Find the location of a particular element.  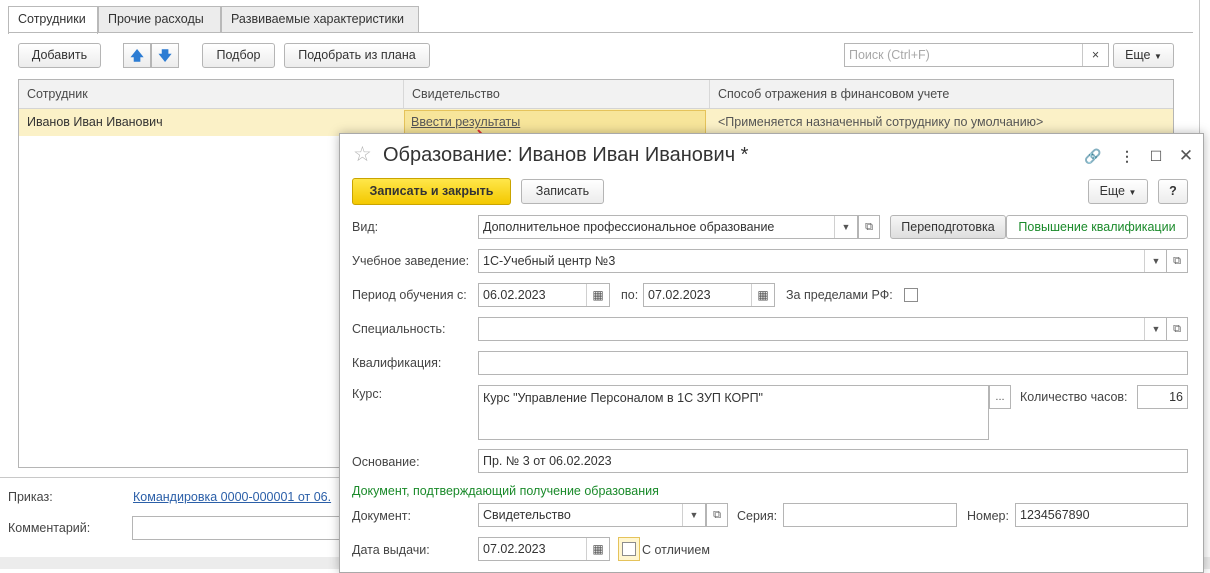

maximize-icon: ☐ is located at coordinates (1156, 156).